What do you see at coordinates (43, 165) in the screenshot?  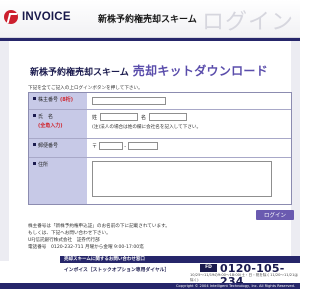 I see `address-label-text: 住所` at bounding box center [43, 165].